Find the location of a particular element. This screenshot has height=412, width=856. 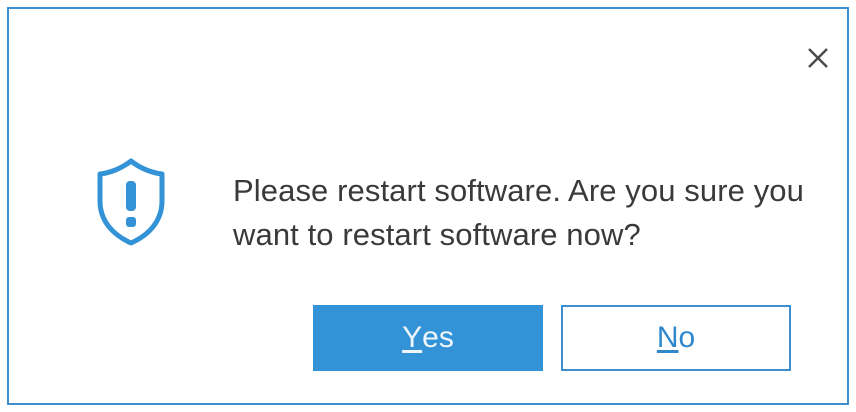

close-icon is located at coordinates (818, 58).